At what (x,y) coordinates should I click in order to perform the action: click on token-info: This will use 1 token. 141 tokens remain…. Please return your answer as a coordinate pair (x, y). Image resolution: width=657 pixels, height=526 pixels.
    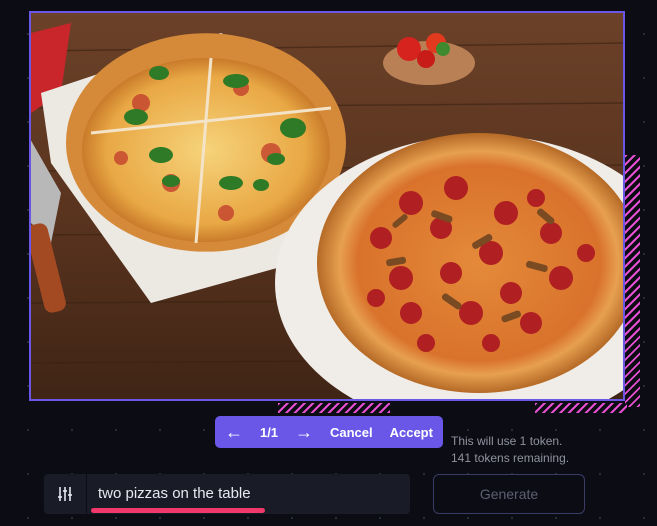
    Looking at the image, I should click on (526, 450).